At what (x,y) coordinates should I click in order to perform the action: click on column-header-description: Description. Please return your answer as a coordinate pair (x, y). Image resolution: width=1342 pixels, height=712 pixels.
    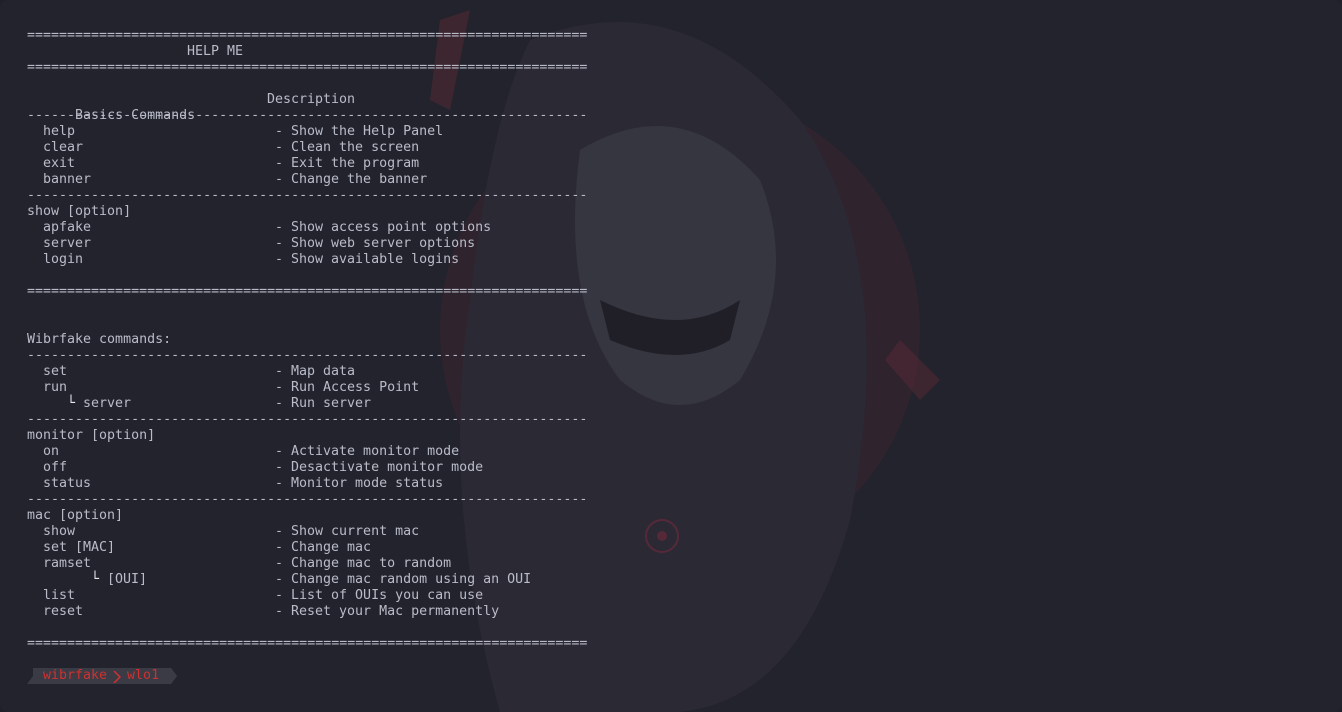
    Looking at the image, I should click on (311, 99).